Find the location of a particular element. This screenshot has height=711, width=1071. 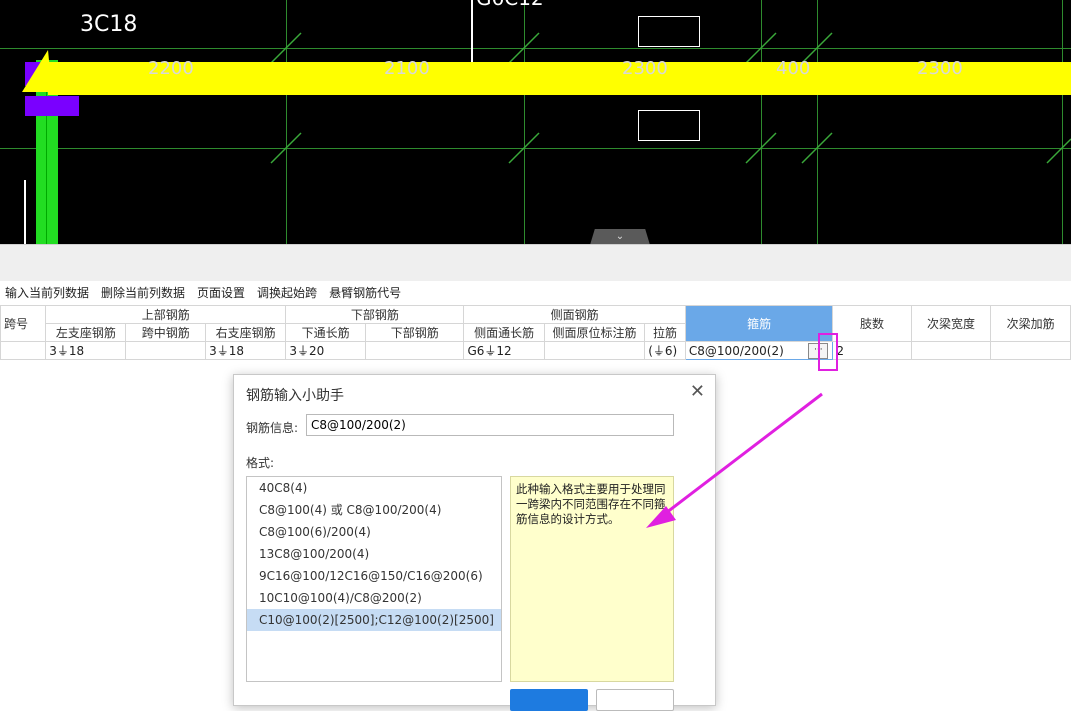

toolbar-delete-column: 删除当前列数据 is located at coordinates (143, 292).